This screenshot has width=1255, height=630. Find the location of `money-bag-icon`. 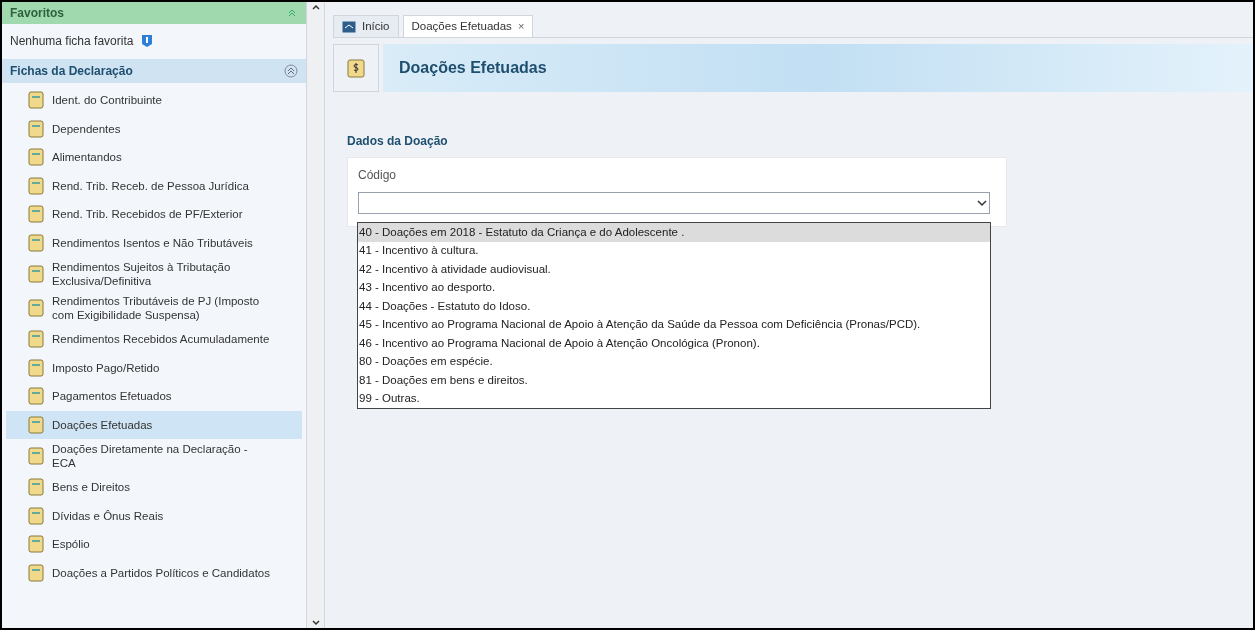

money-bag-icon is located at coordinates (356, 68).